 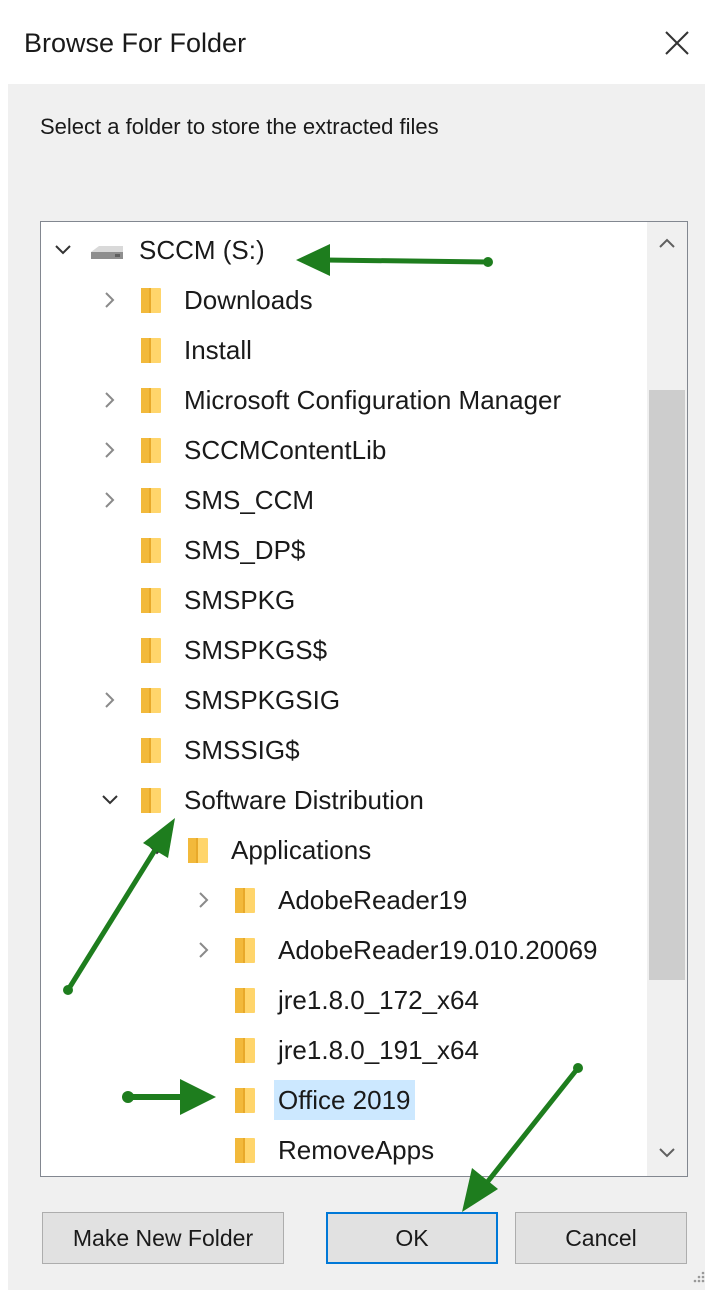 What do you see at coordinates (698, 1276) in the screenshot?
I see `resize-grip-icon` at bounding box center [698, 1276].